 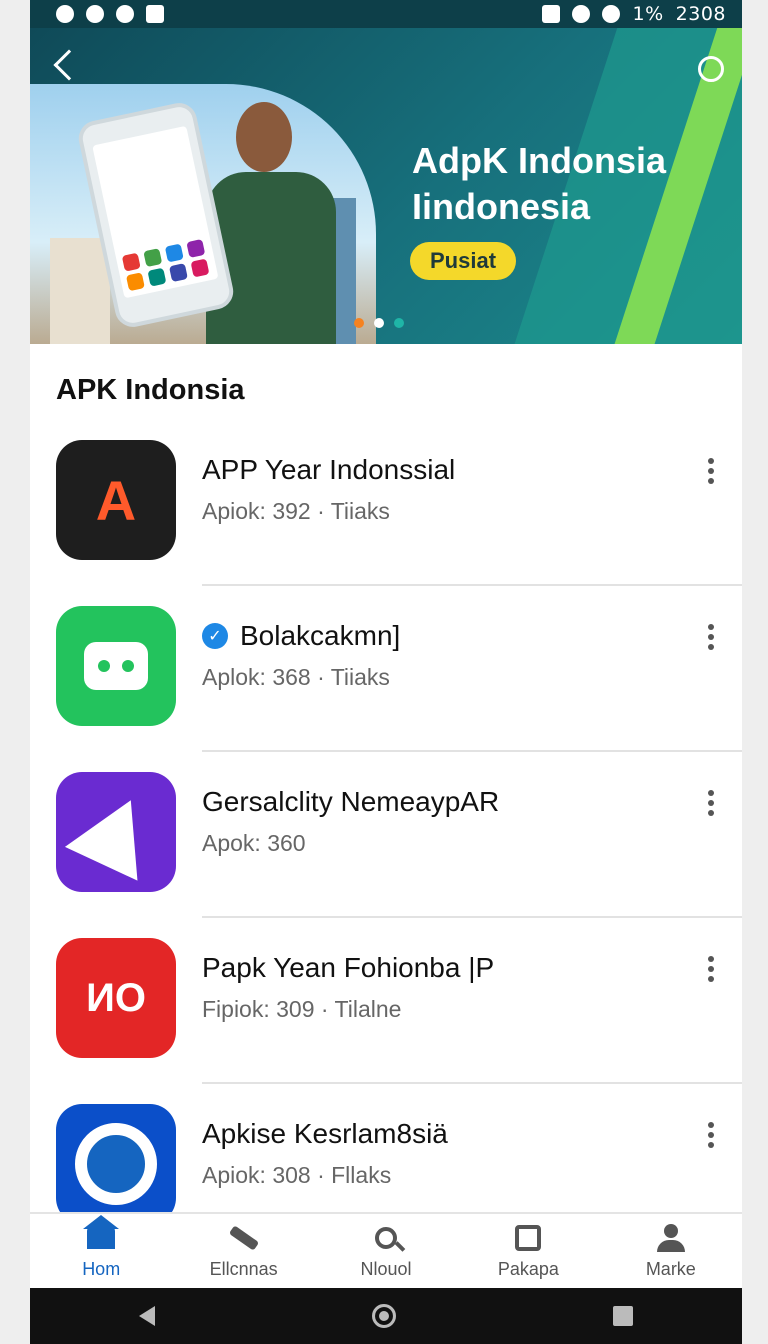 I want to click on android-icon, so click(x=116, y=666).